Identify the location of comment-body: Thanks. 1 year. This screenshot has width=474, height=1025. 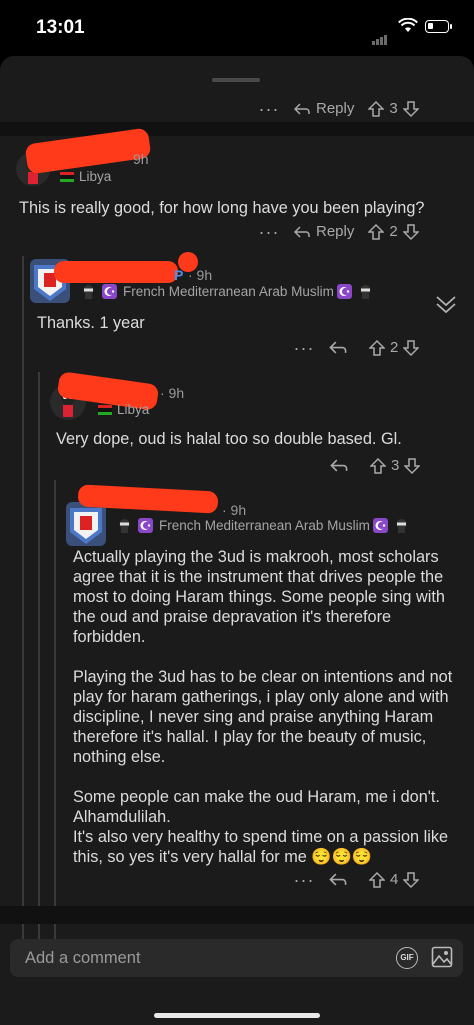
(91, 323).